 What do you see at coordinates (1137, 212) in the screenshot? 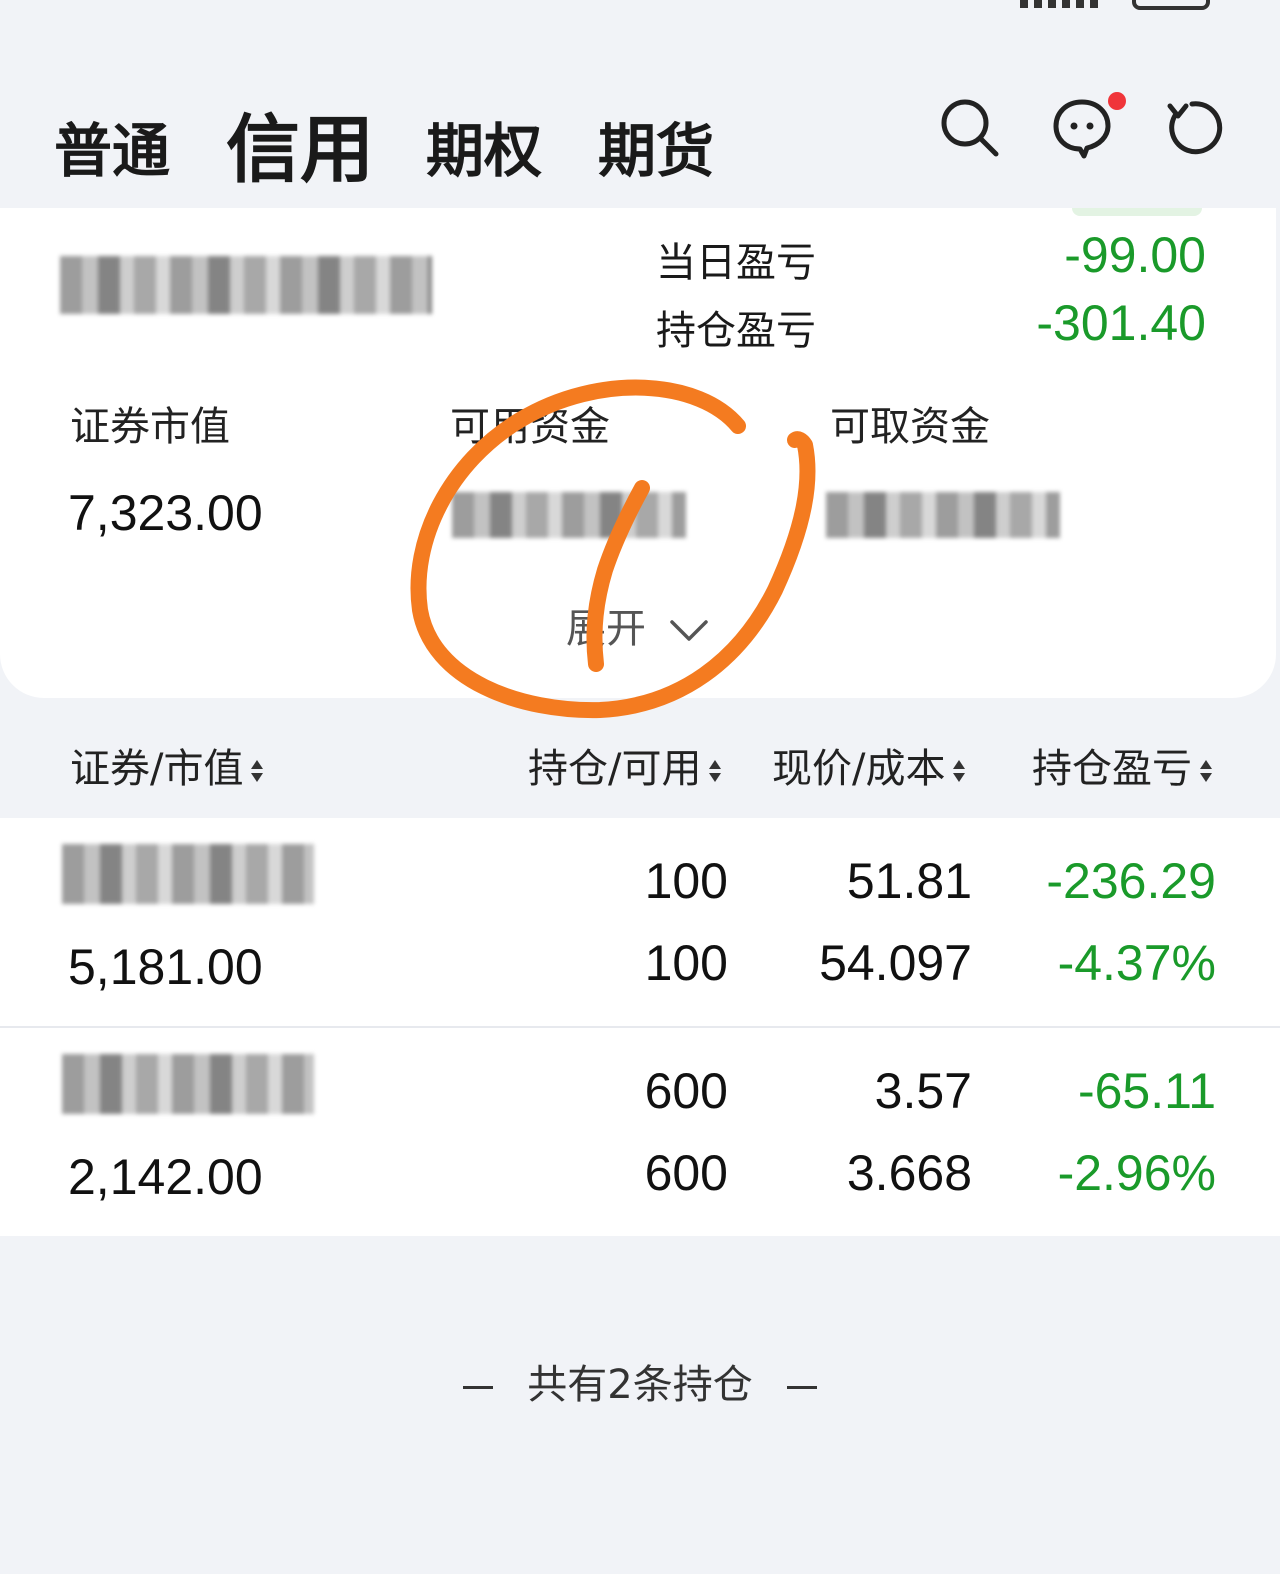
I see `card-top-edge` at bounding box center [1137, 212].